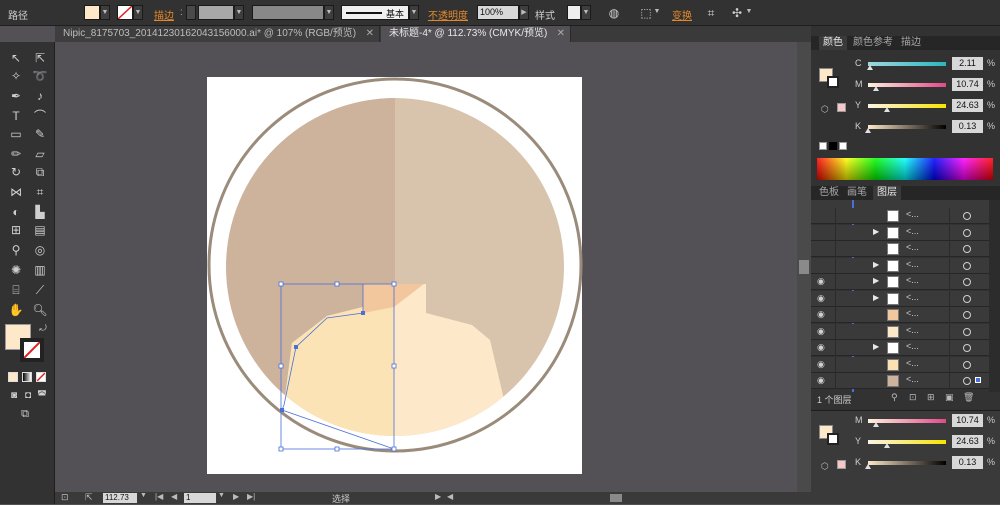 The height and width of the screenshot is (505, 1000). Describe the element at coordinates (857, 193) in the screenshot. I see `tab-brushes: 画笔` at that location.